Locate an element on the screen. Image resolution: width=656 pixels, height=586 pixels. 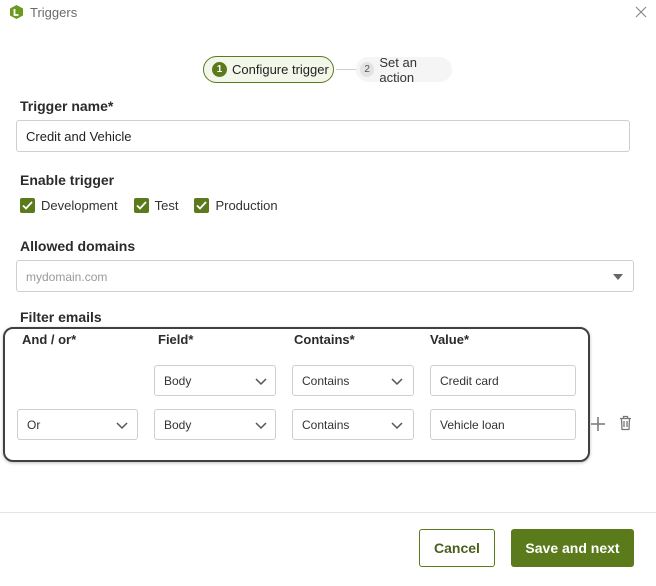
close-icon is located at coordinates (641, 12).